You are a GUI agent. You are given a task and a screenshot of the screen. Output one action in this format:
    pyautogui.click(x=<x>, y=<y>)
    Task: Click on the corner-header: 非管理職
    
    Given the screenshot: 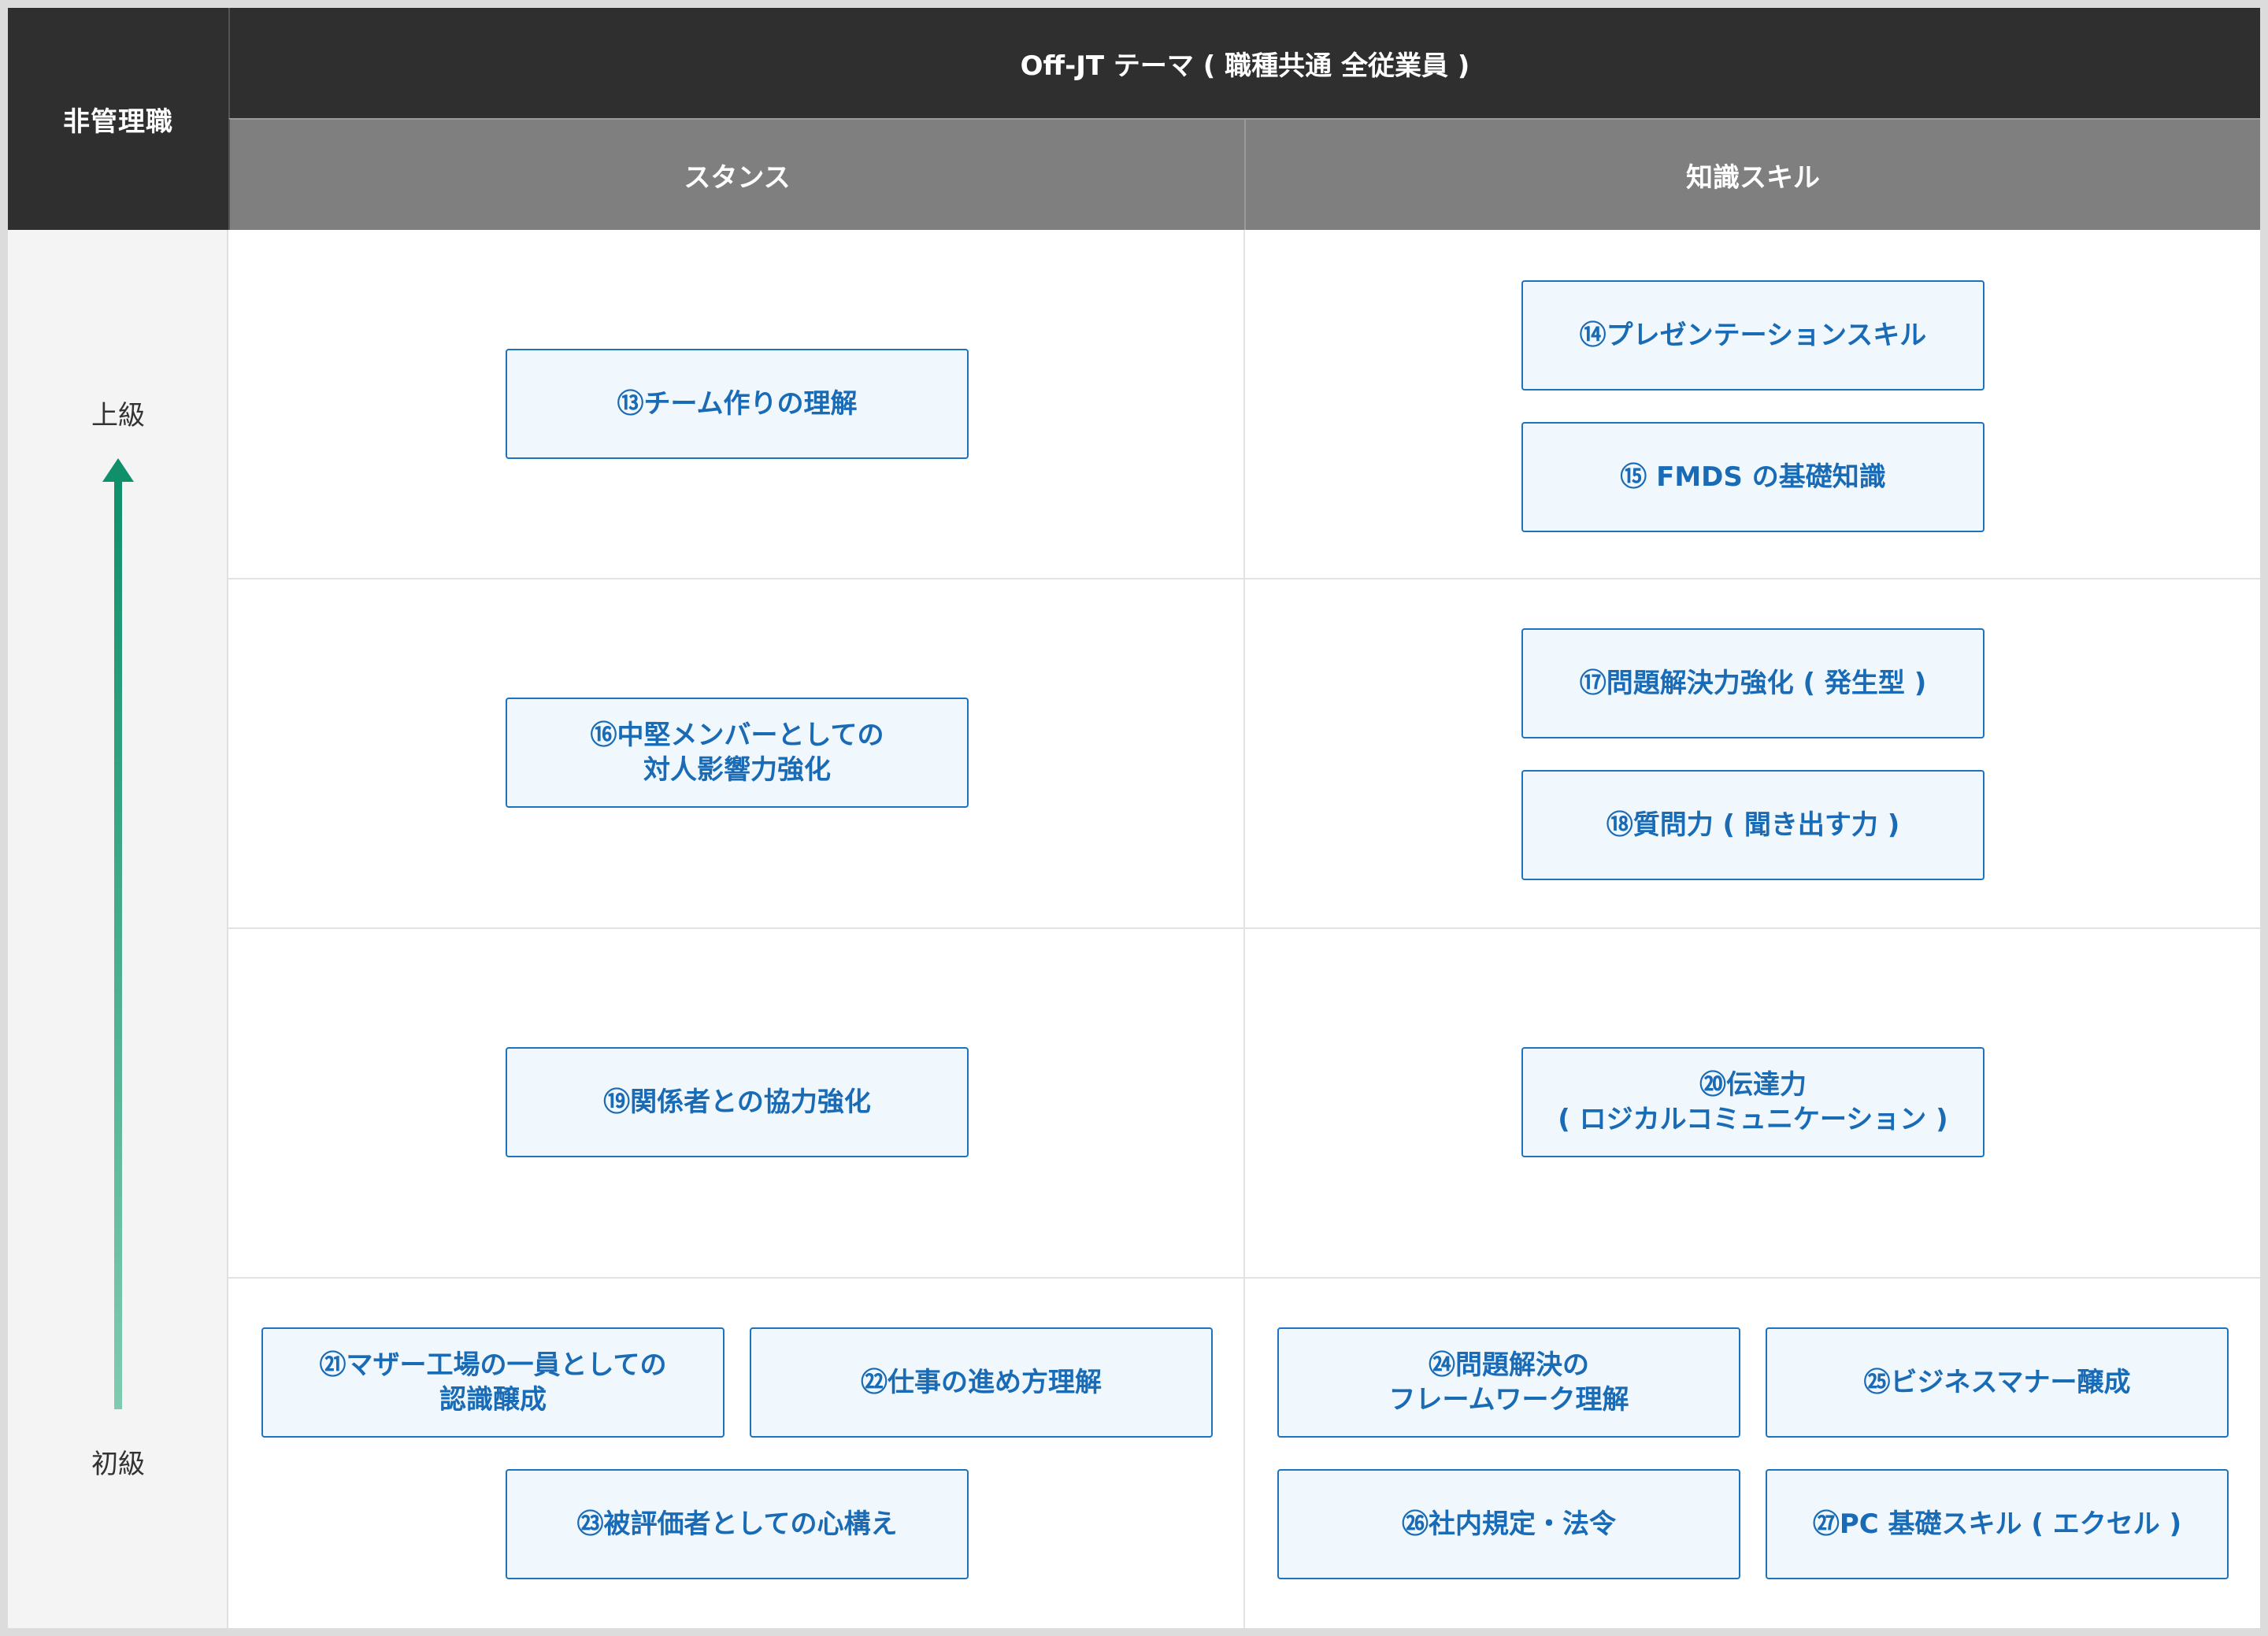 What is the action you would take?
    pyautogui.click(x=118, y=119)
    